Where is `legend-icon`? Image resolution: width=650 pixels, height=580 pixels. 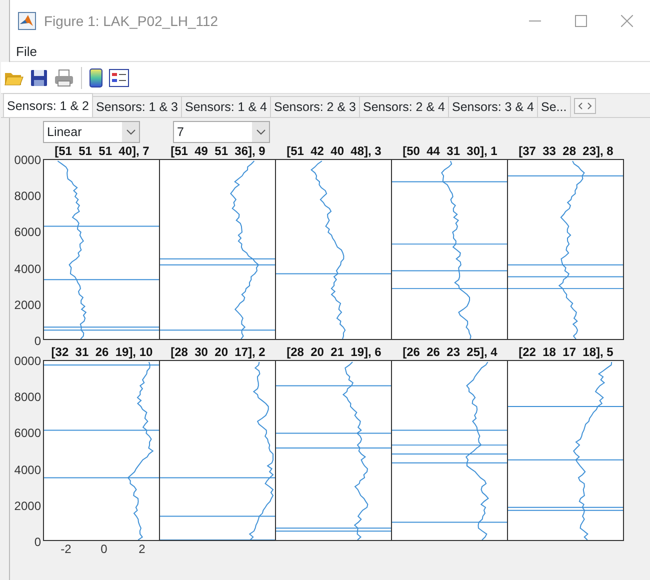 legend-icon is located at coordinates (119, 77).